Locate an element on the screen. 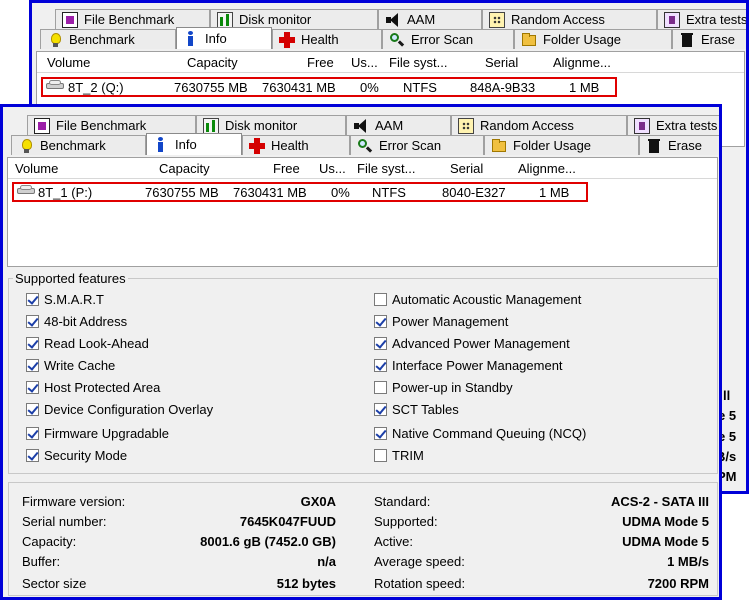  buffer-value: n/a is located at coordinates (326, 561).